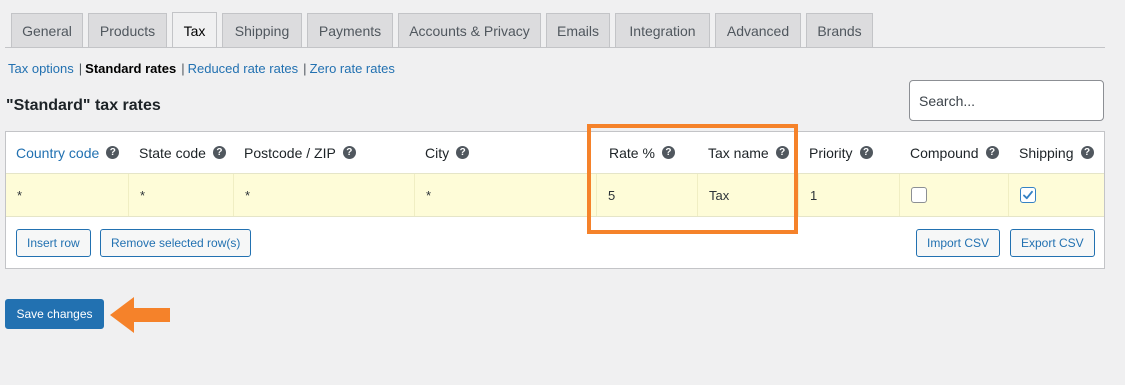  I want to click on search-input, so click(1006, 100).